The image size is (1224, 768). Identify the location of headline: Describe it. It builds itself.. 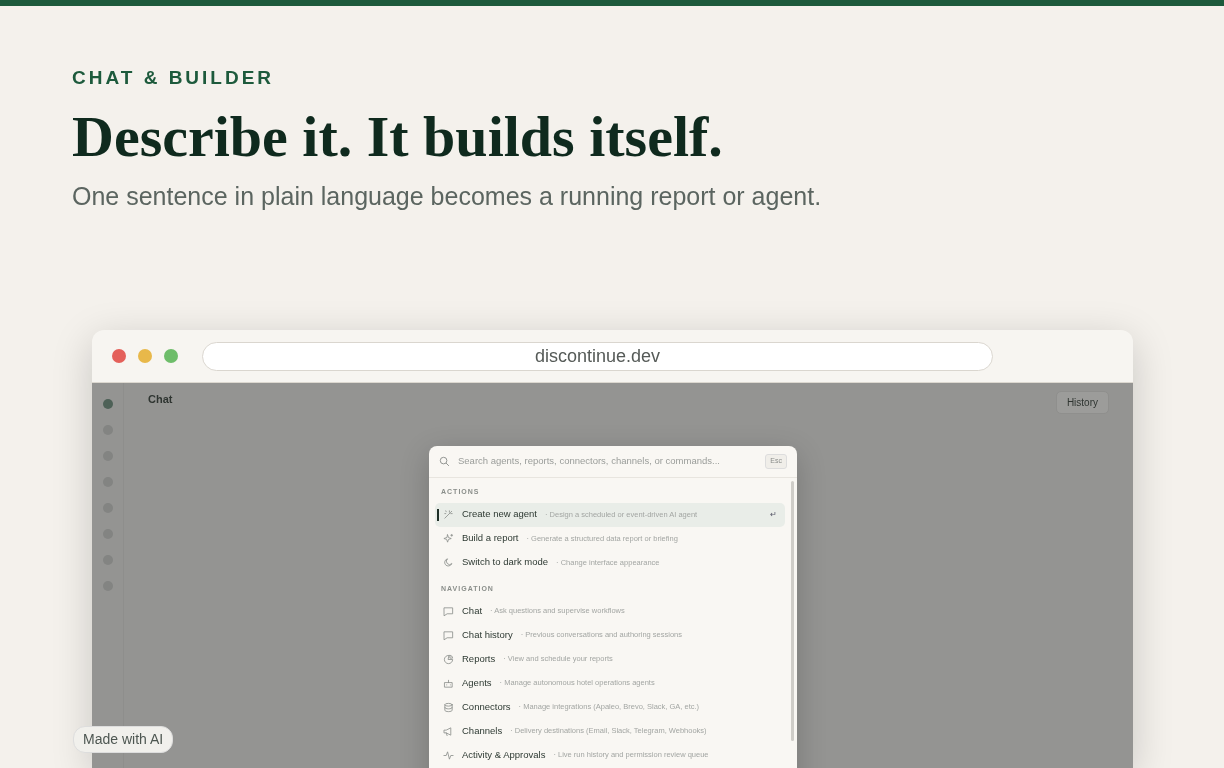
(398, 136).